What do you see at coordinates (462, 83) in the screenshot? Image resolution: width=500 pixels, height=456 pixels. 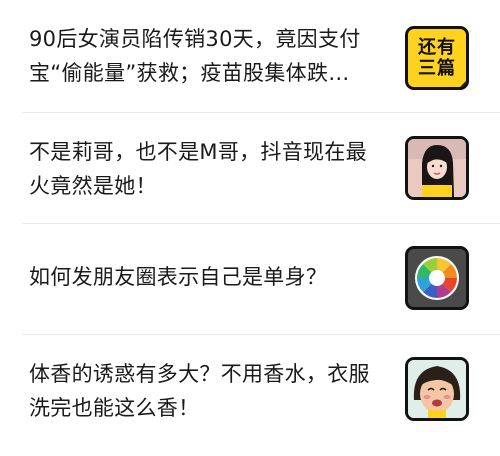 I see `badge-corner` at bounding box center [462, 83].